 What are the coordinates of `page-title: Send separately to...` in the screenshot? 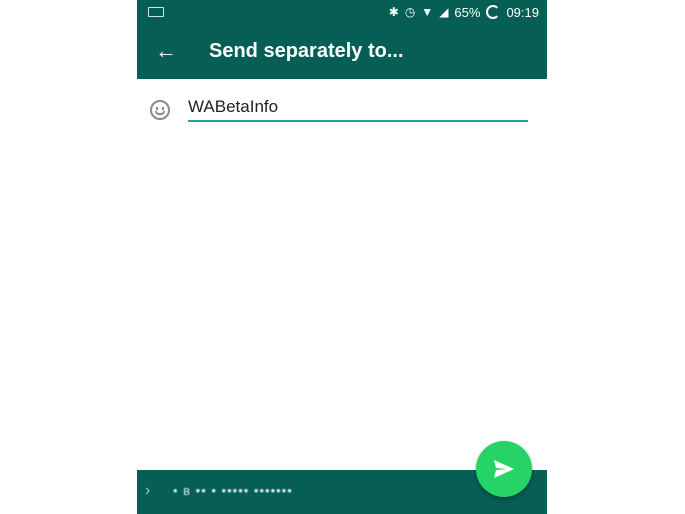 It's located at (306, 51).